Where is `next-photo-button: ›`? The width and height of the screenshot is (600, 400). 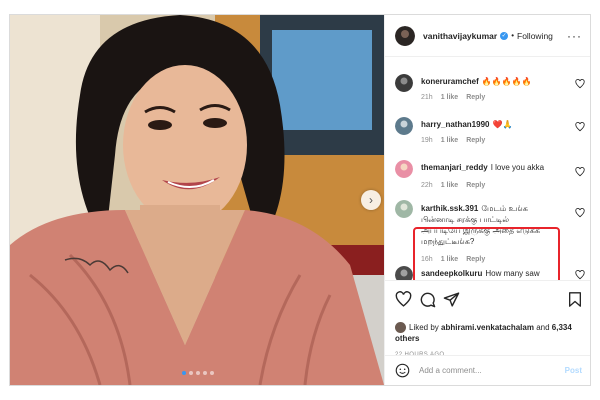 next-photo-button: › is located at coordinates (371, 200).